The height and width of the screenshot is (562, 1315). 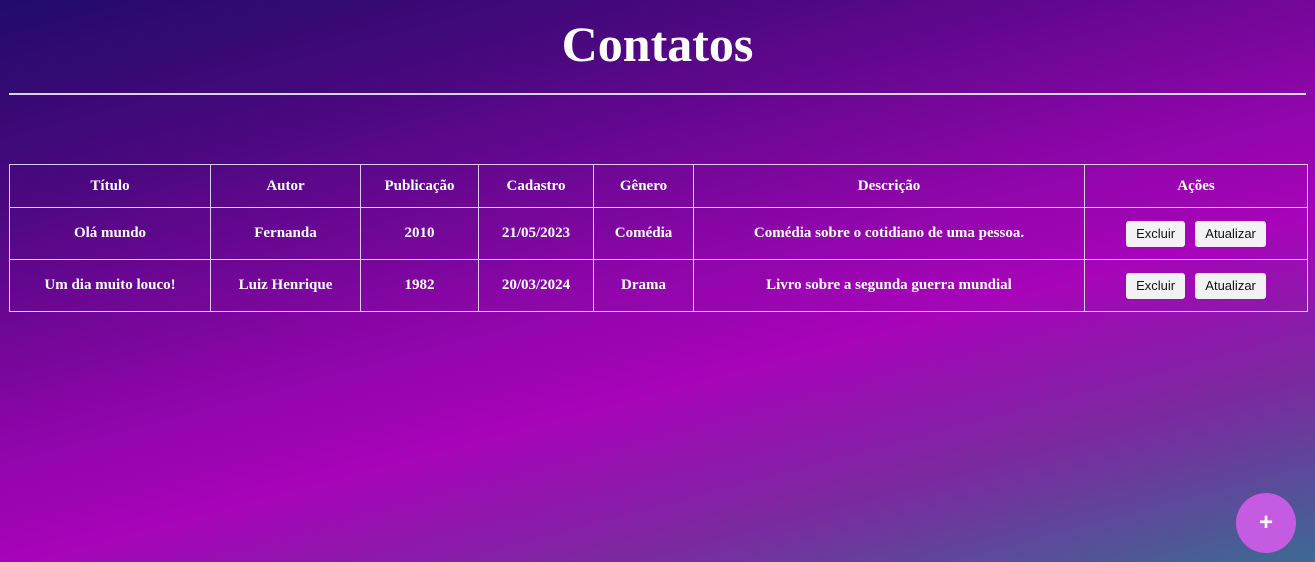 I want to click on title-divider, so click(x=657, y=94).